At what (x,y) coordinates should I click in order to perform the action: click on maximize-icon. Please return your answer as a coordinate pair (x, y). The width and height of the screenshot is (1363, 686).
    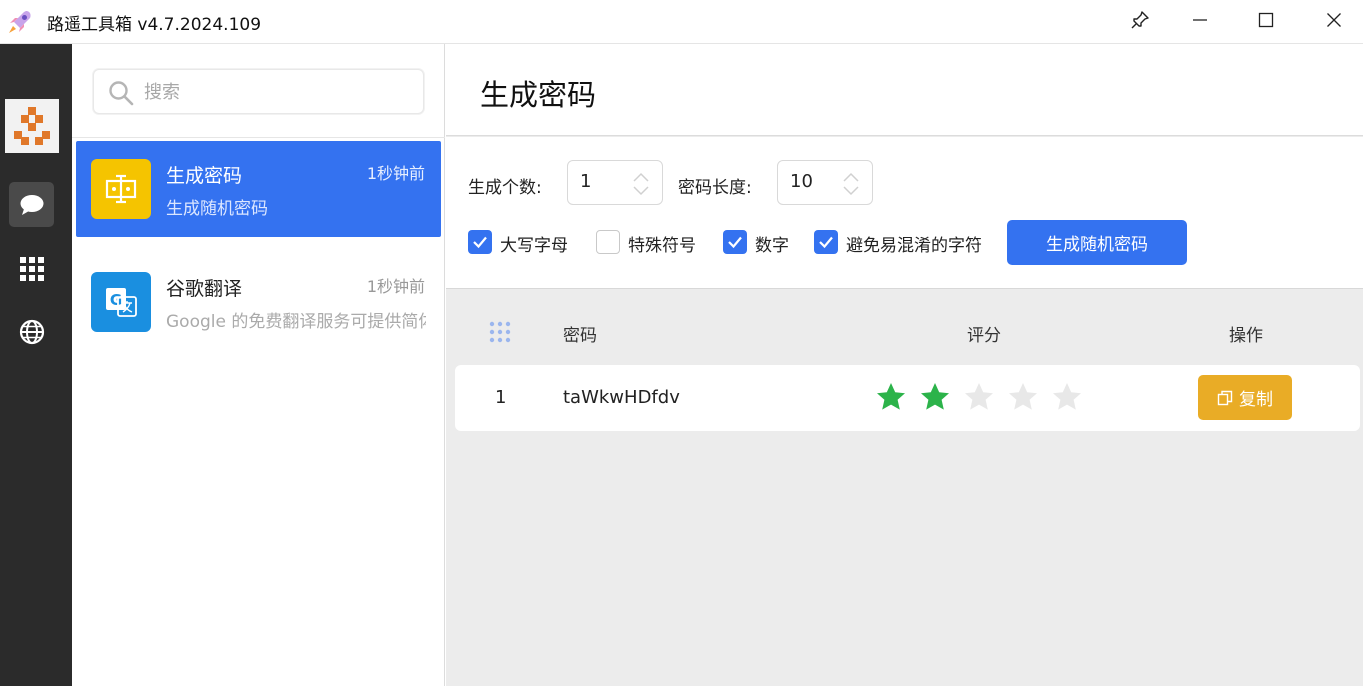
    Looking at the image, I should click on (1266, 20).